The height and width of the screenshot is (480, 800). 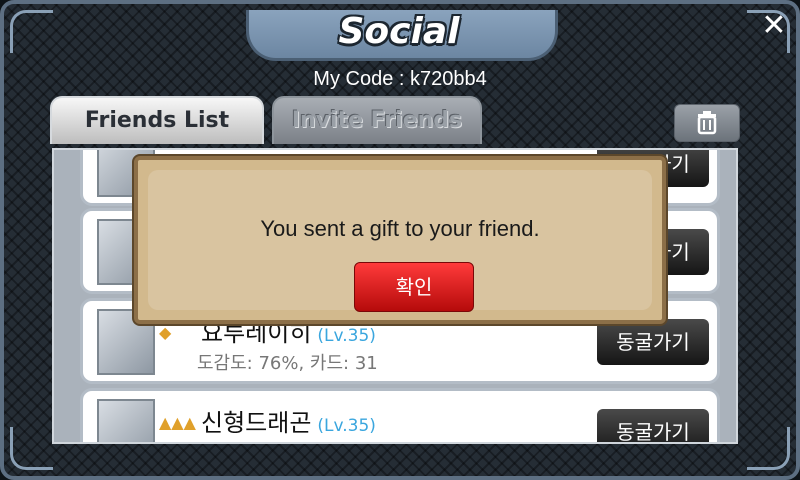 What do you see at coordinates (165, 332) in the screenshot?
I see `diamond-icon: ◆` at bounding box center [165, 332].